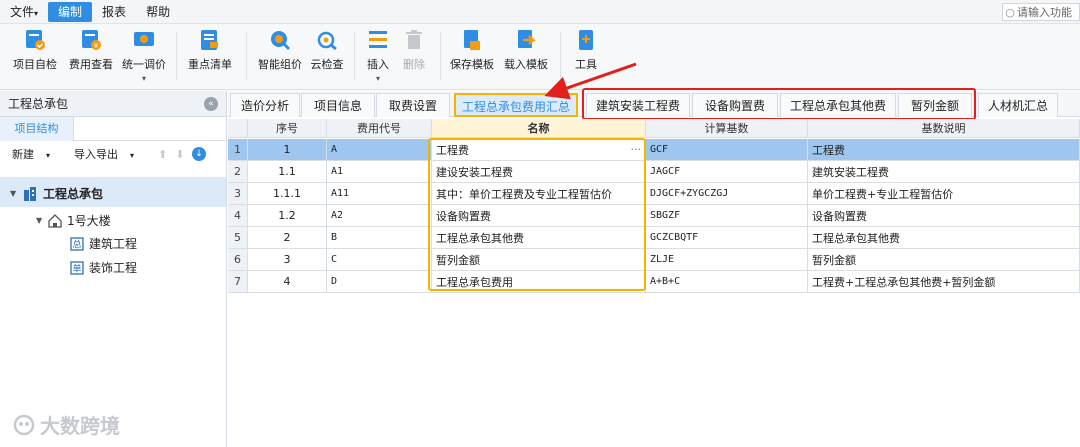 The image size is (1080, 447). I want to click on cloud-check-button: 云检查, so click(327, 56).